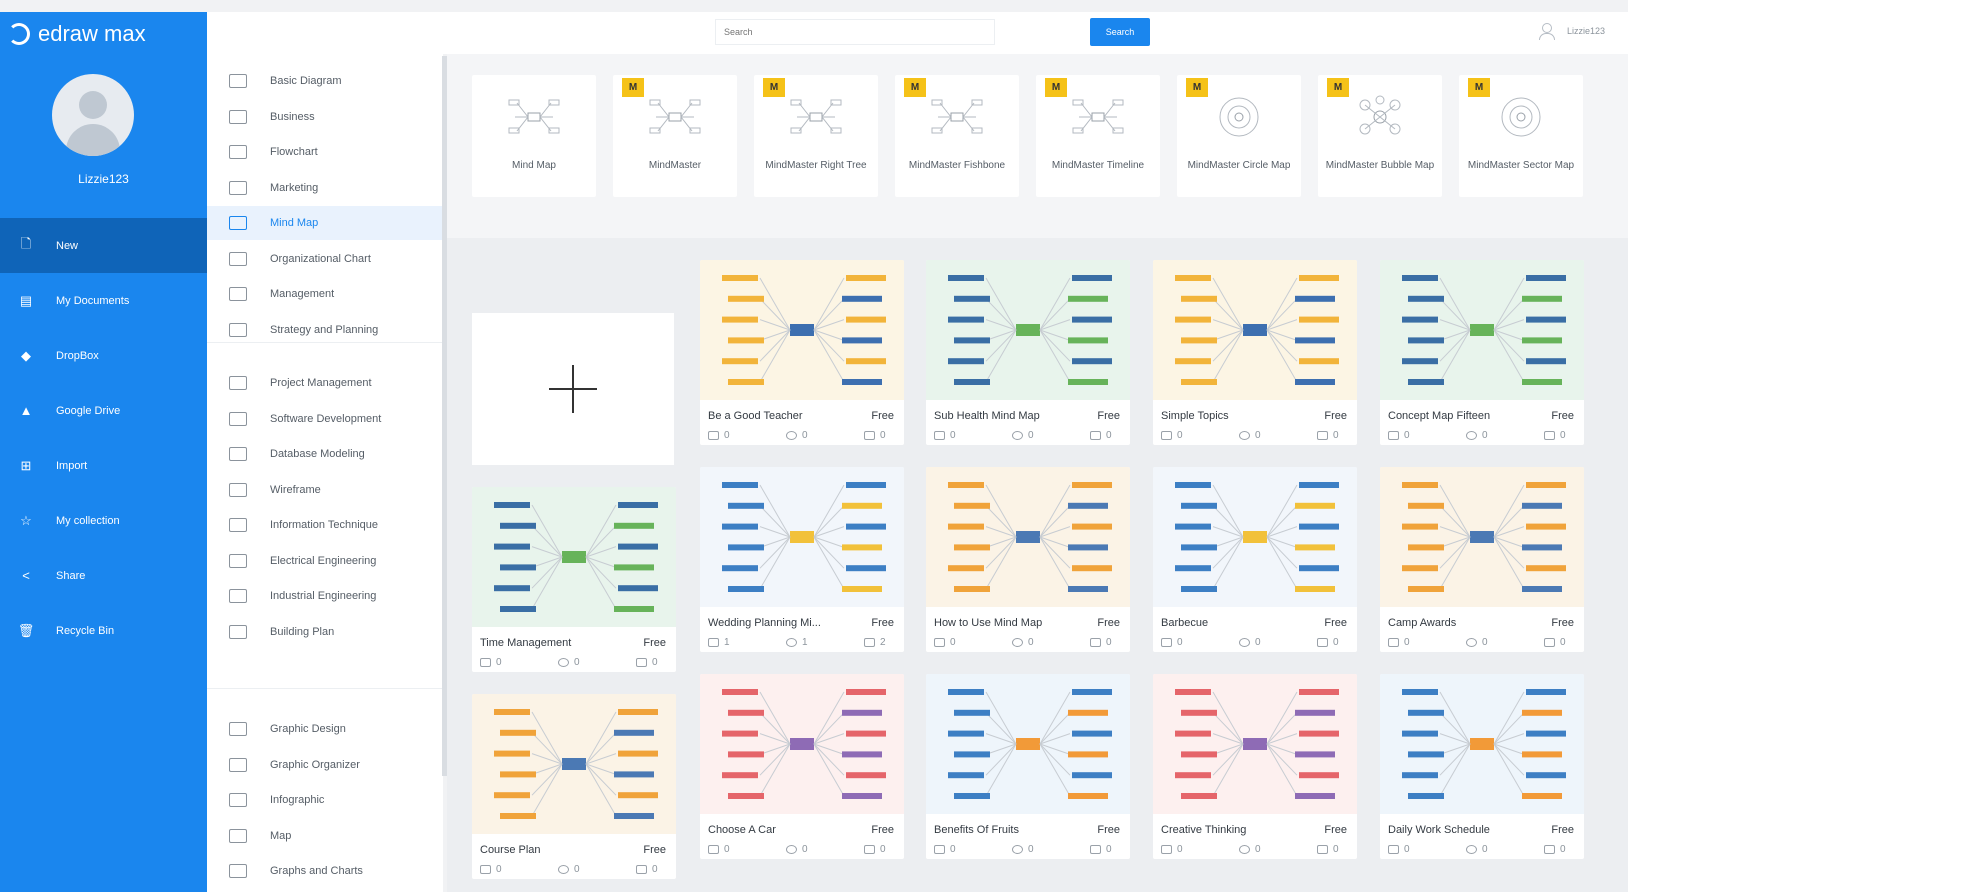 Image resolution: width=1978 pixels, height=892 pixels. What do you see at coordinates (1255, 766) in the screenshot?
I see `template-card: Creative Thinking Free 0 0 0` at bounding box center [1255, 766].